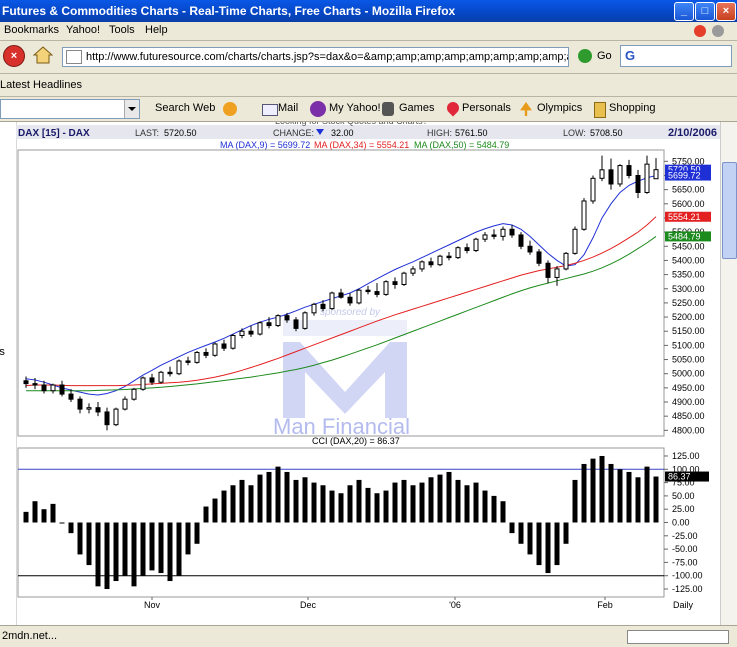 This screenshot has height=647, width=737. I want to click on olympics-button: Olympics, so click(559, 108).